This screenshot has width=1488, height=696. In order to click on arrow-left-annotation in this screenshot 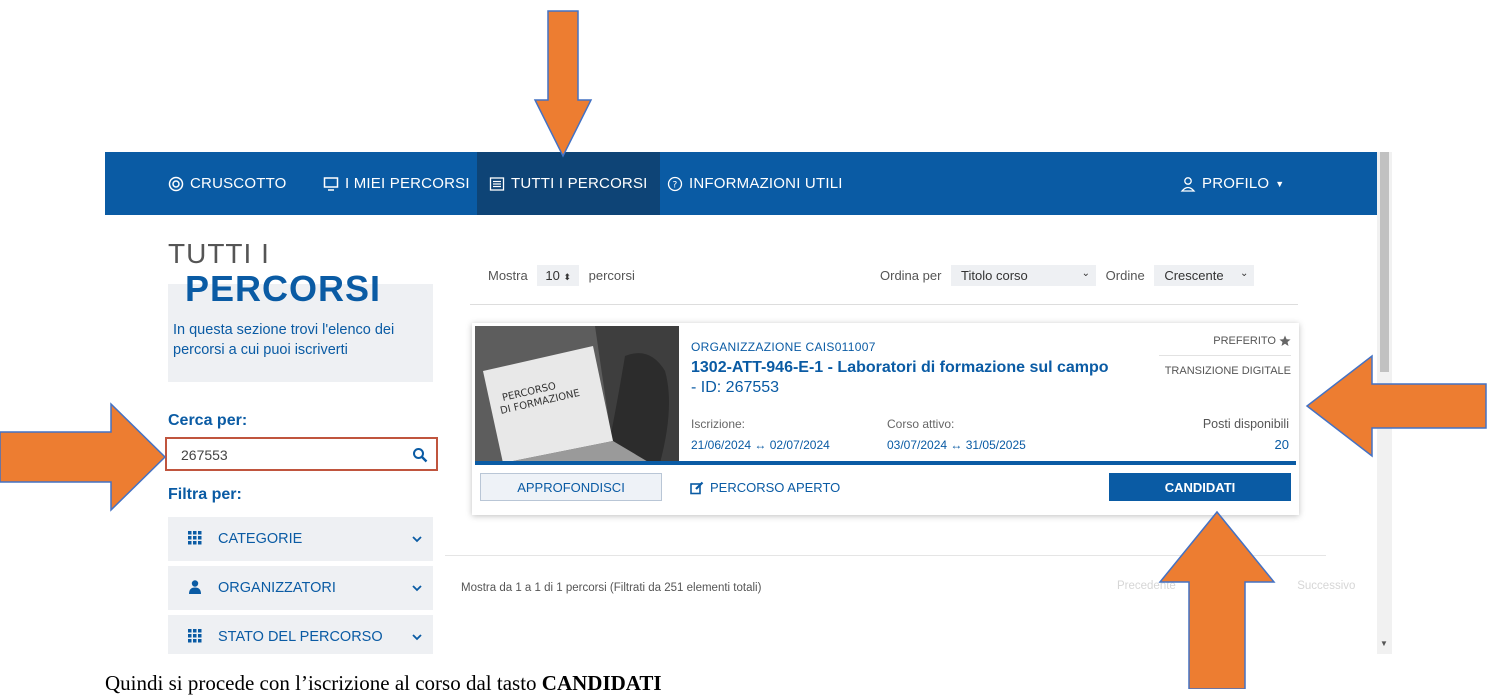, I will do `click(1396, 406)`.